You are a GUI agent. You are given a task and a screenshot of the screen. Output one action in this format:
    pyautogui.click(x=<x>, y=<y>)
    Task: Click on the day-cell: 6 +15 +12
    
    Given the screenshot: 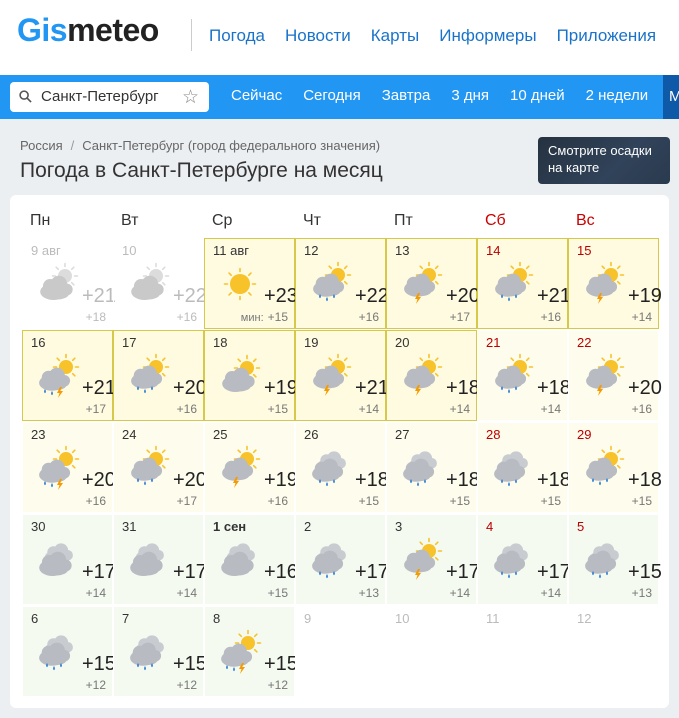 What is the action you would take?
    pyautogui.click(x=69, y=651)
    